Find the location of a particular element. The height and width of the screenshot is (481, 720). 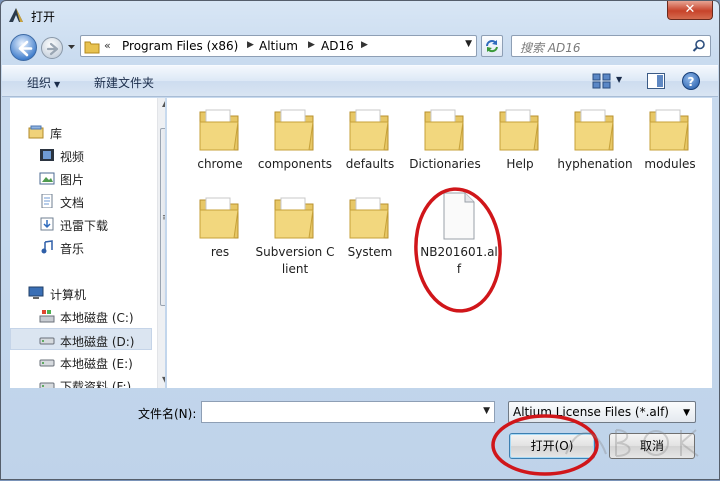

address-dropdown-icon: ▼ is located at coordinates (468, 44).